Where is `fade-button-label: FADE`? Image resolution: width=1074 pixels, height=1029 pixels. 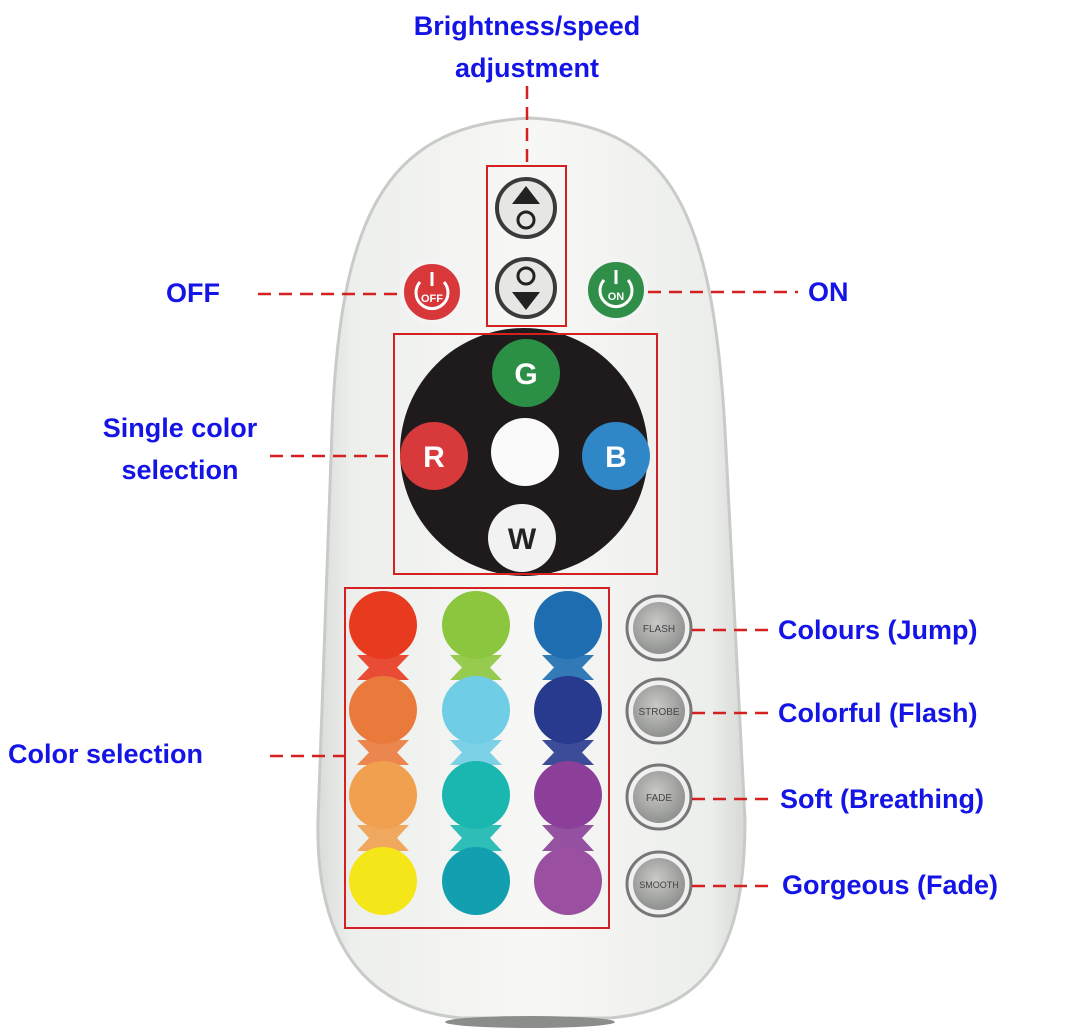
fade-button-label: FADE is located at coordinates (659, 798).